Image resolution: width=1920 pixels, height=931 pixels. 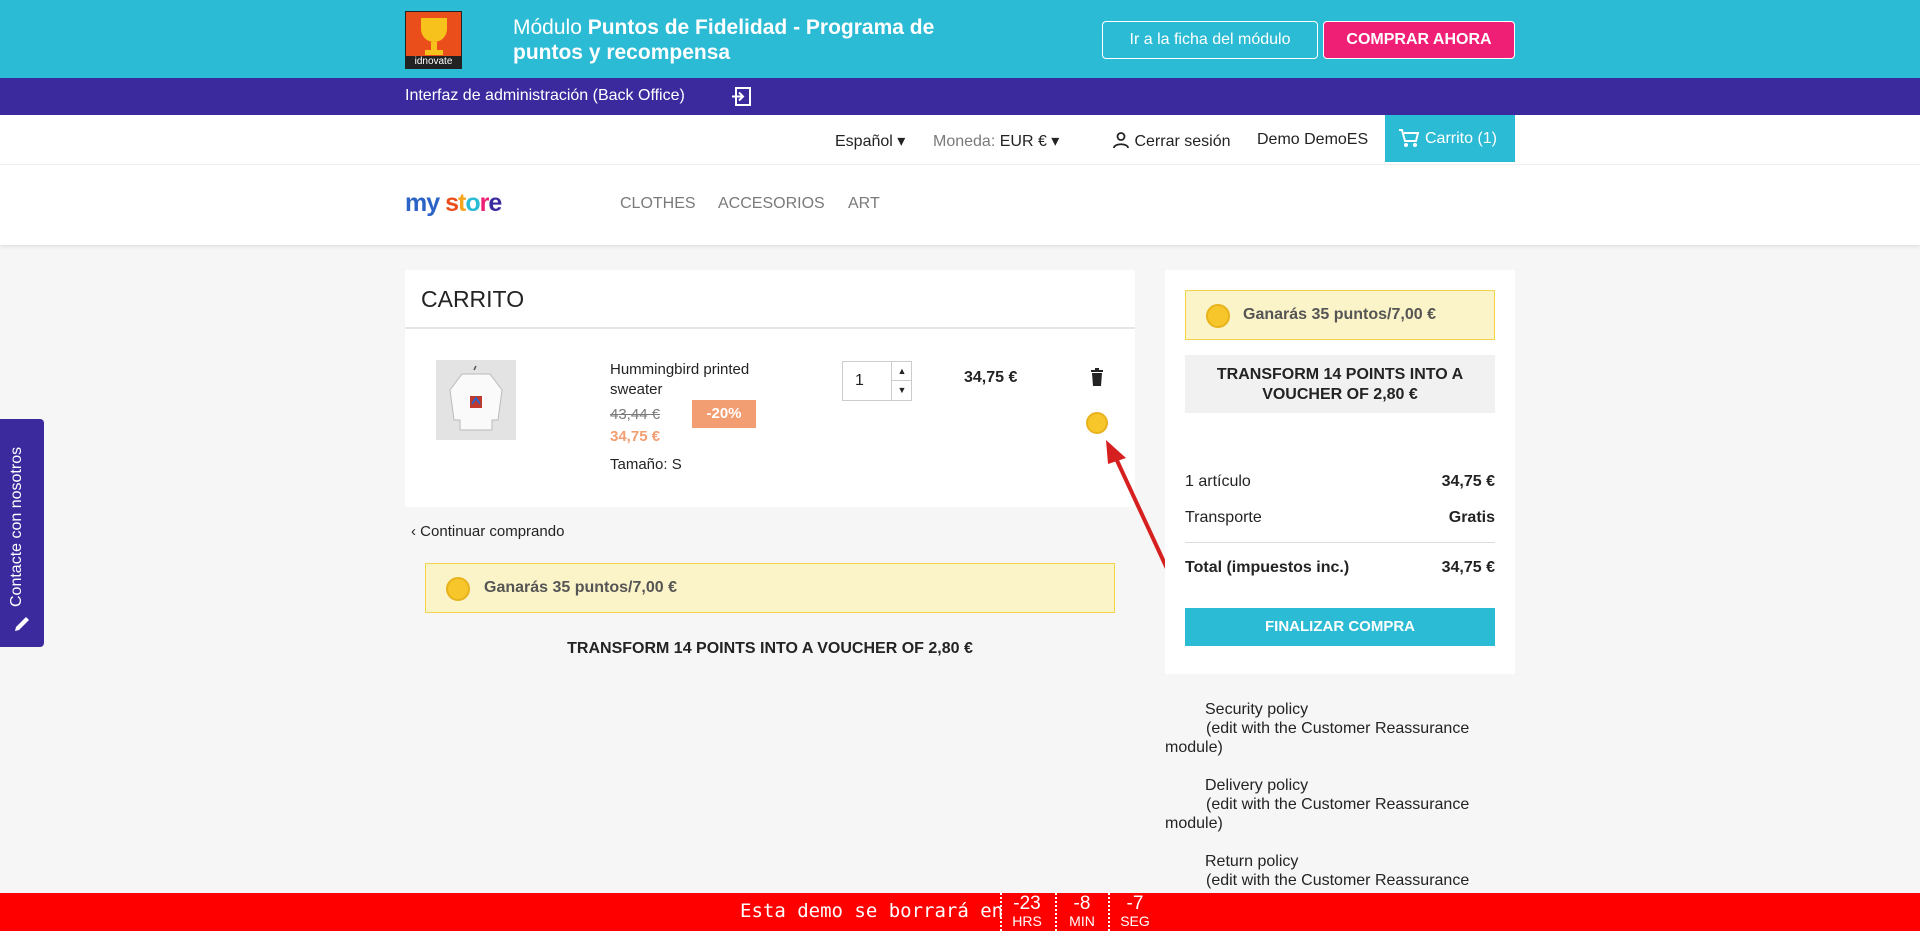 What do you see at coordinates (960, 96) in the screenshot?
I see `backoffice-bar: Interfaz de administración (Back Office)` at bounding box center [960, 96].